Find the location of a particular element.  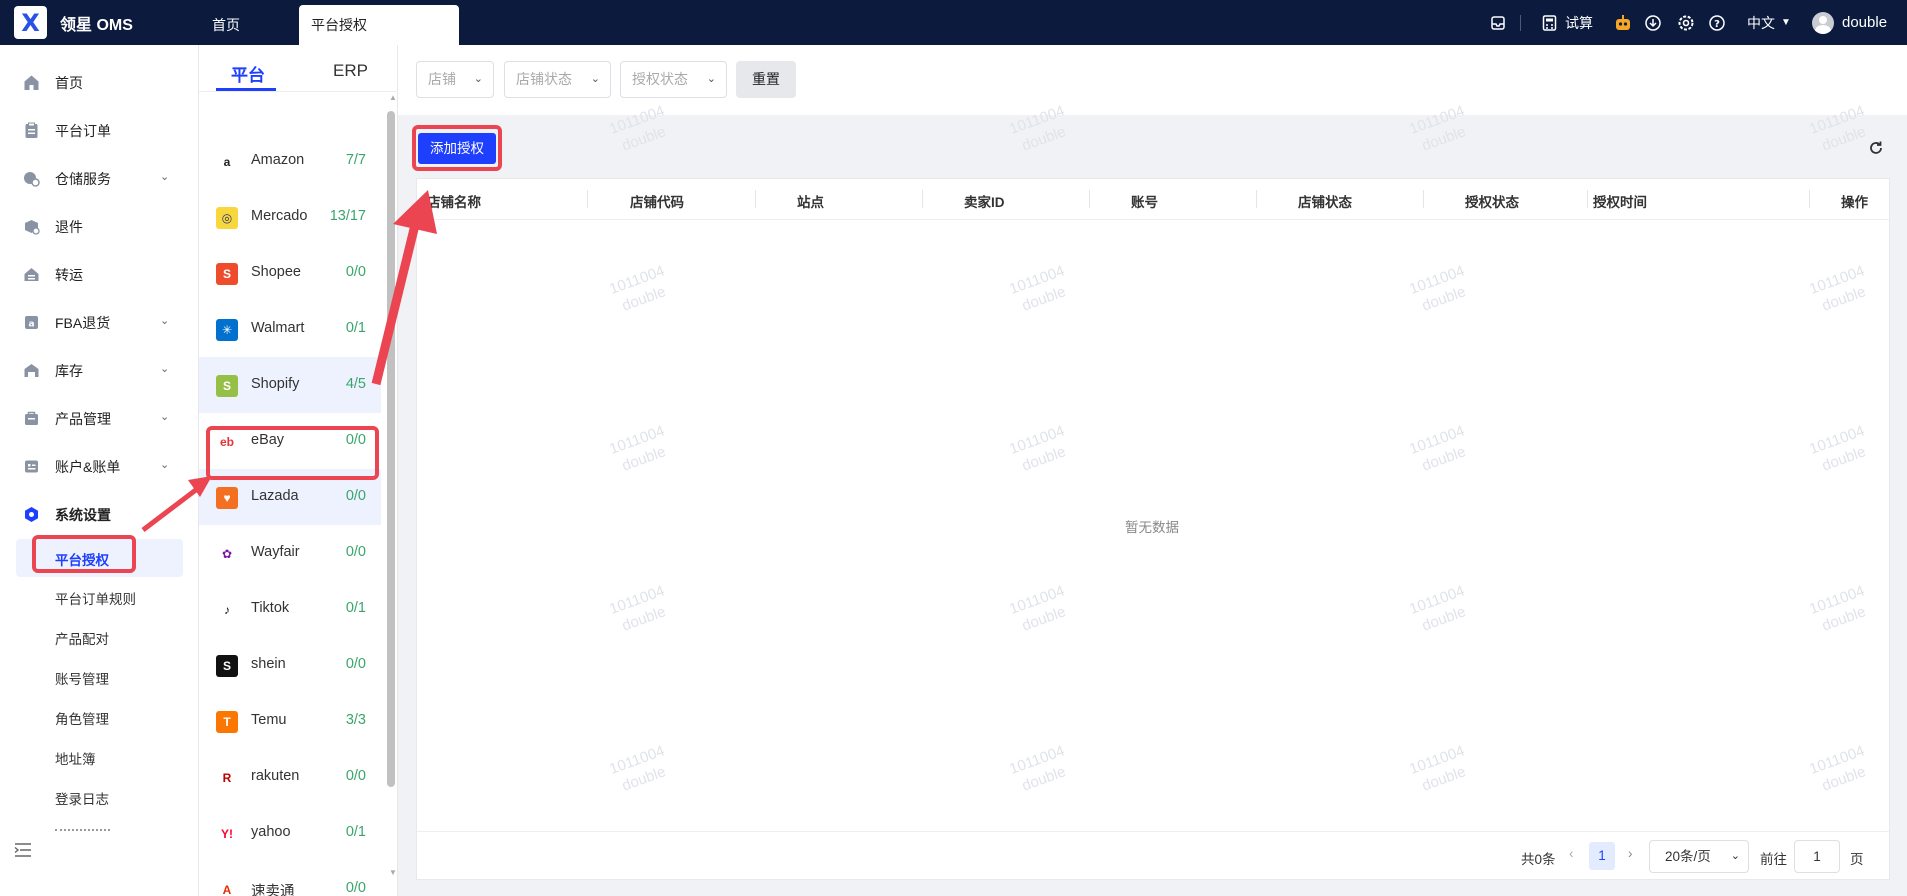

page-size-select: 20条/页 ⌄ is located at coordinates (1699, 856).